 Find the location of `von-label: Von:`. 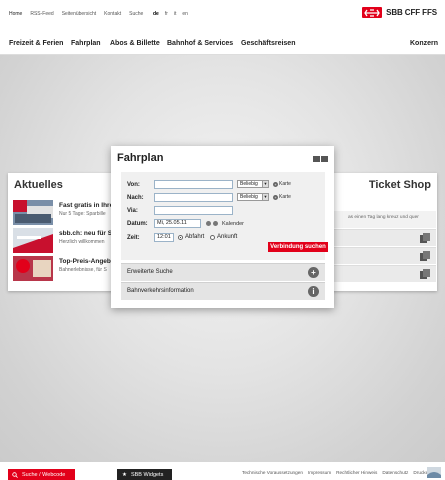

von-label: Von: is located at coordinates (133, 185).